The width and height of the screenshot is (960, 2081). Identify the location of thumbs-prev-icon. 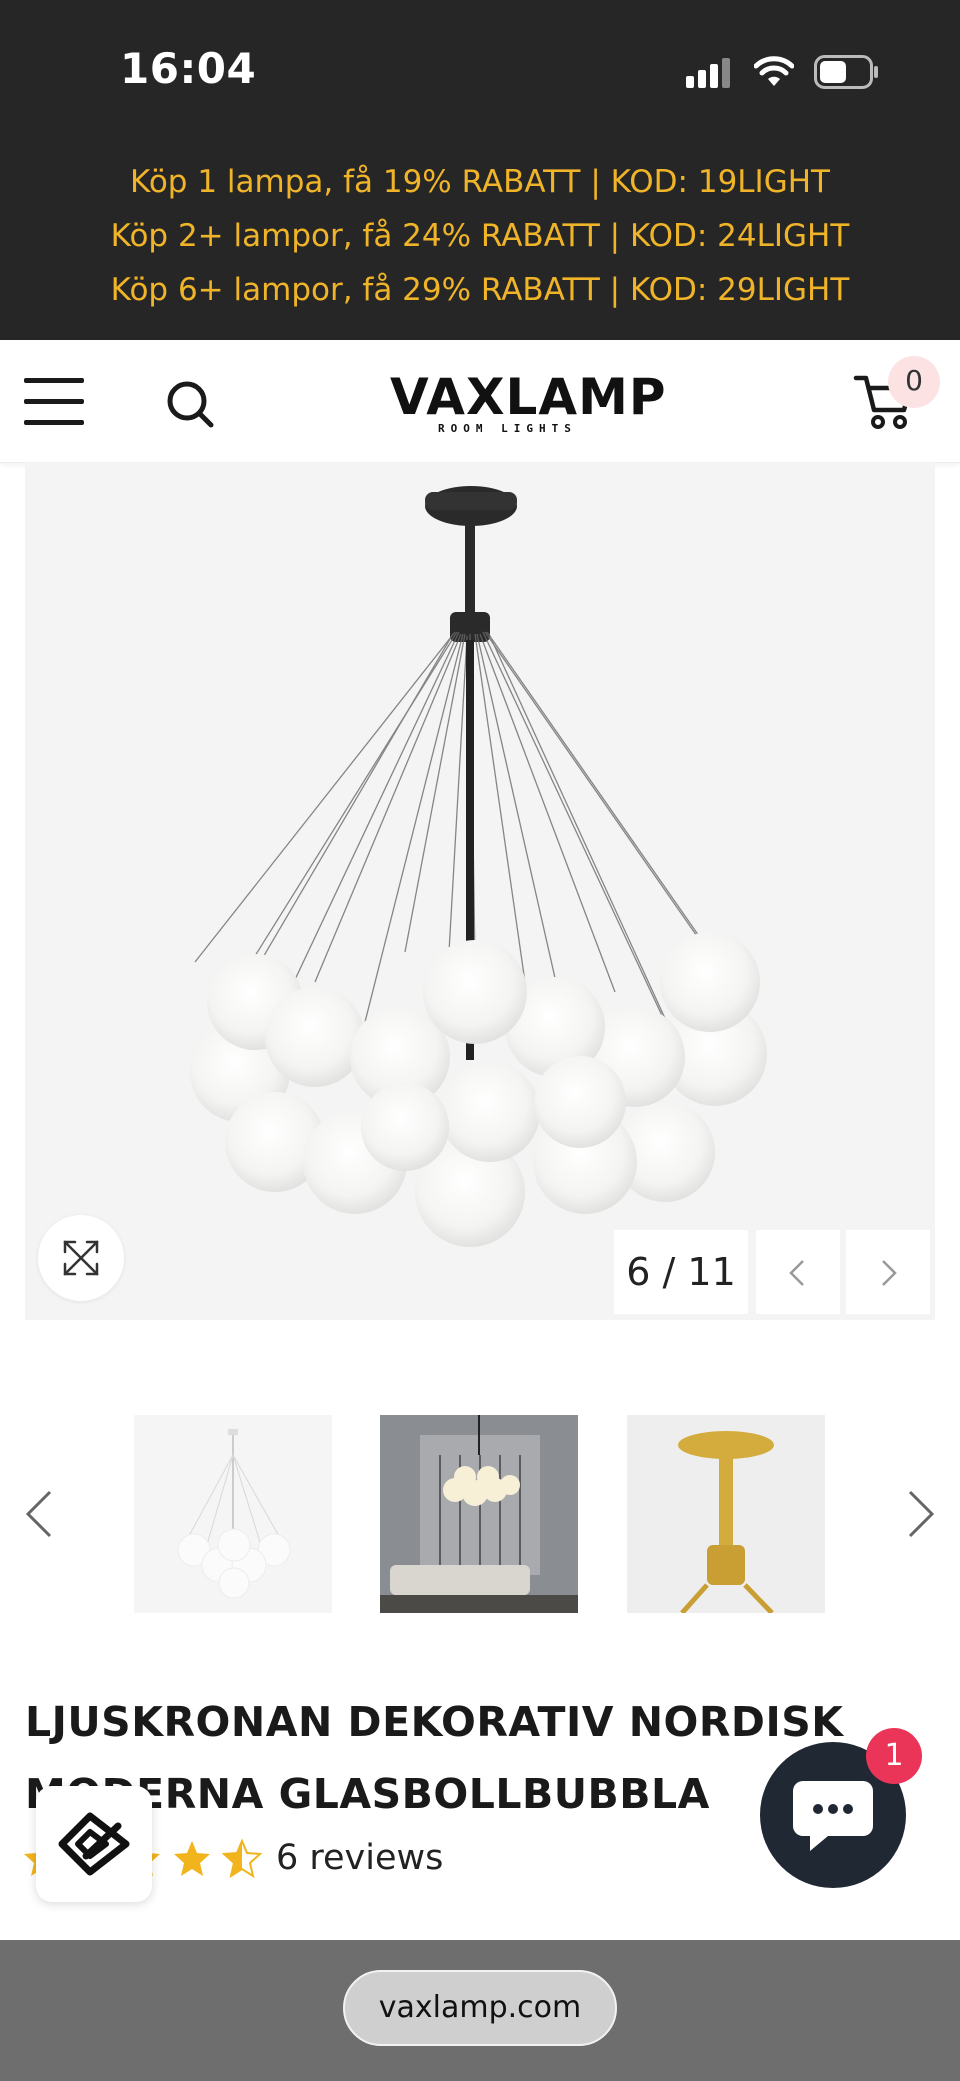
(39, 1514).